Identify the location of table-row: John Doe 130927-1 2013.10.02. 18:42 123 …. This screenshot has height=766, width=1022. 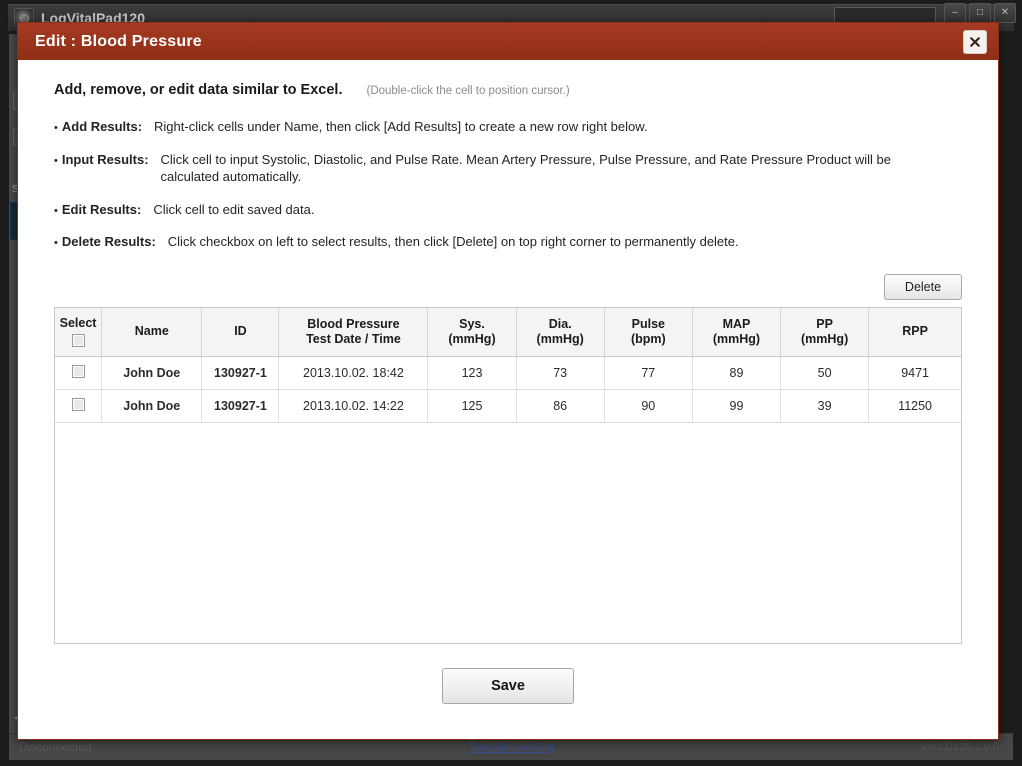
(508, 373).